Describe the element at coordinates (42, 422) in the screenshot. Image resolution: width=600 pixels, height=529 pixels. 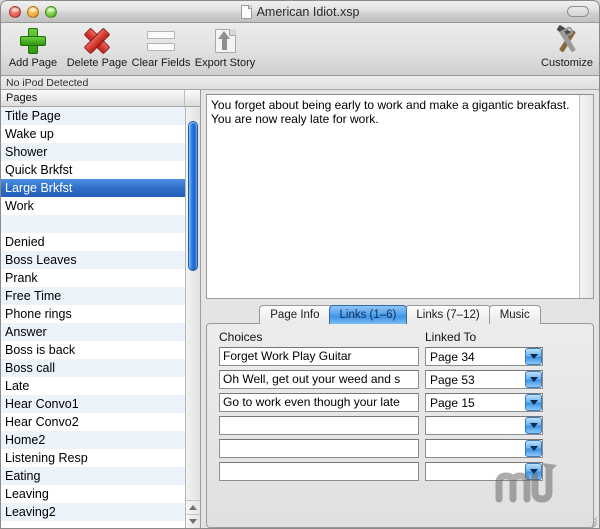
I see `list-item-label: Hear Convo2` at that location.